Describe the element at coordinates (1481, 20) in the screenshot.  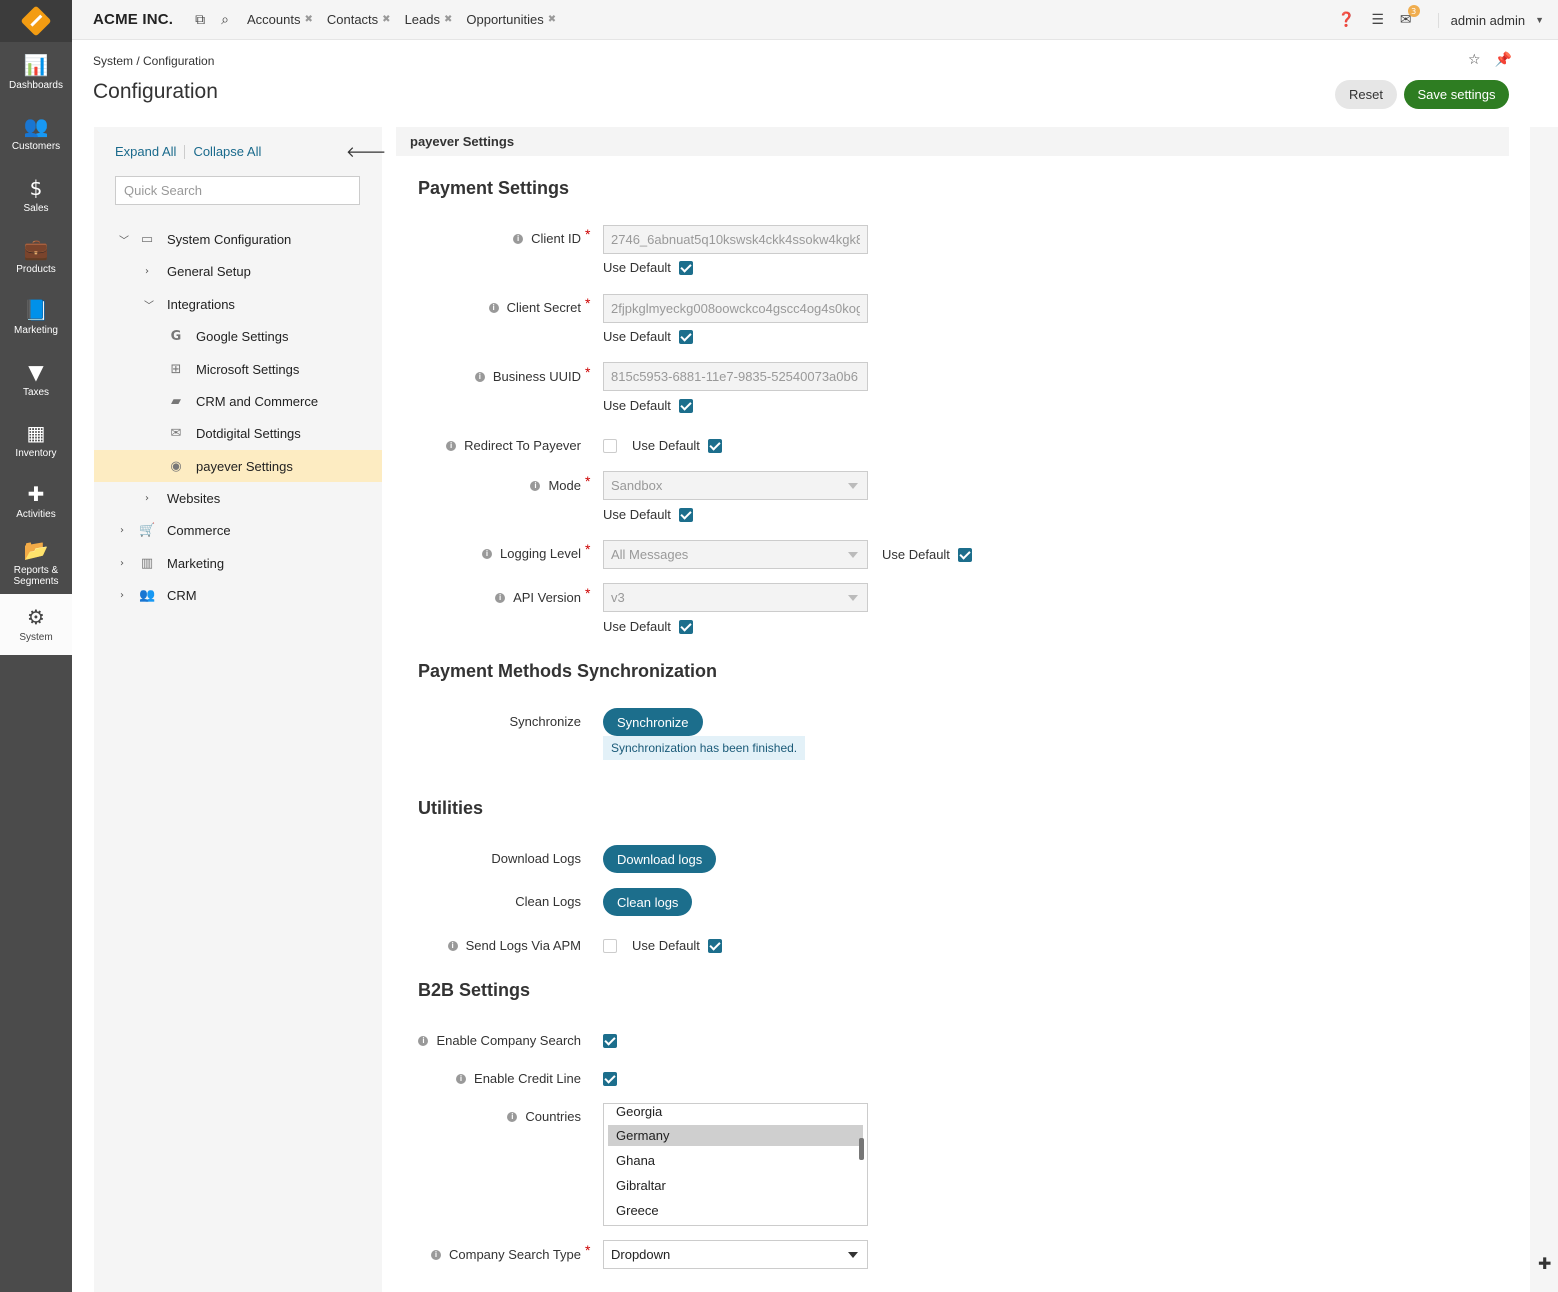
I see `user-menu: admin admin` at that location.